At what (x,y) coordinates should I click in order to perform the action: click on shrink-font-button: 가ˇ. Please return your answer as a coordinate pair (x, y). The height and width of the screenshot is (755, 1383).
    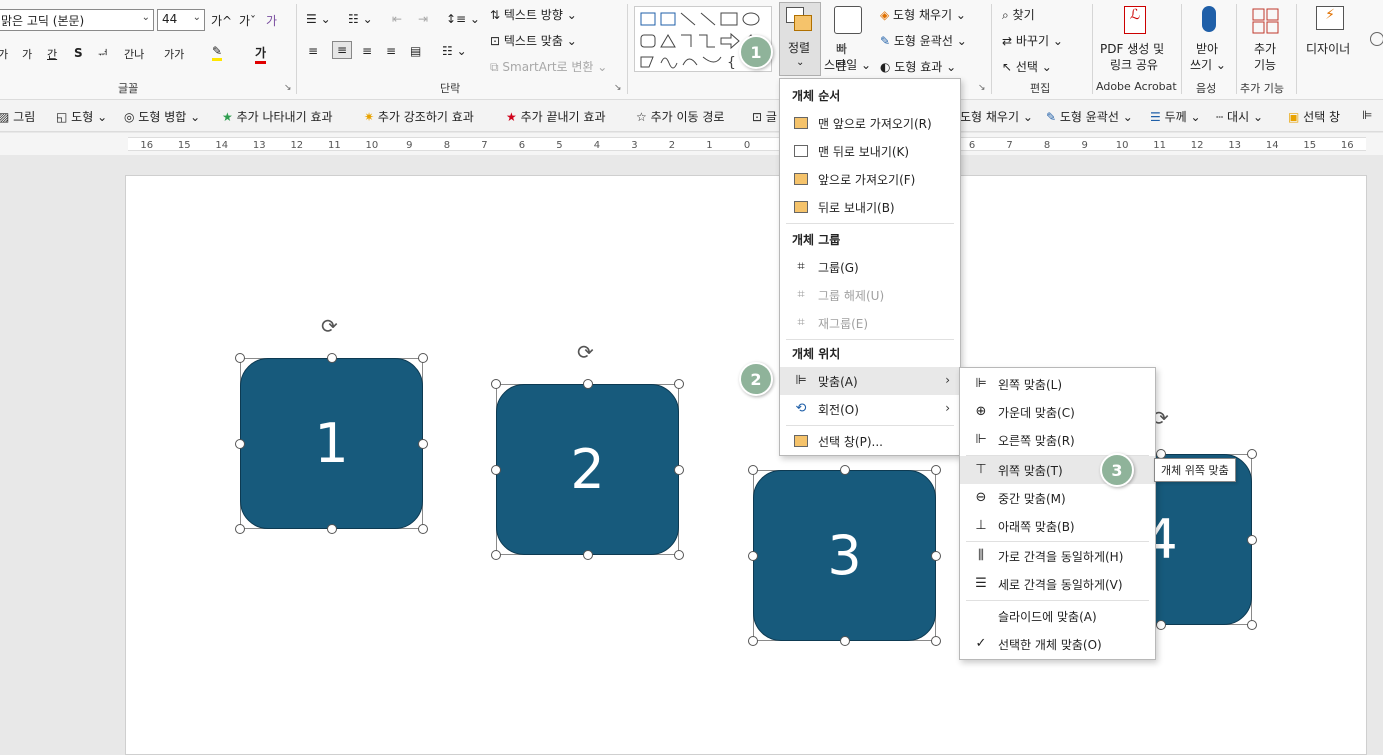
    Looking at the image, I should click on (247, 20).